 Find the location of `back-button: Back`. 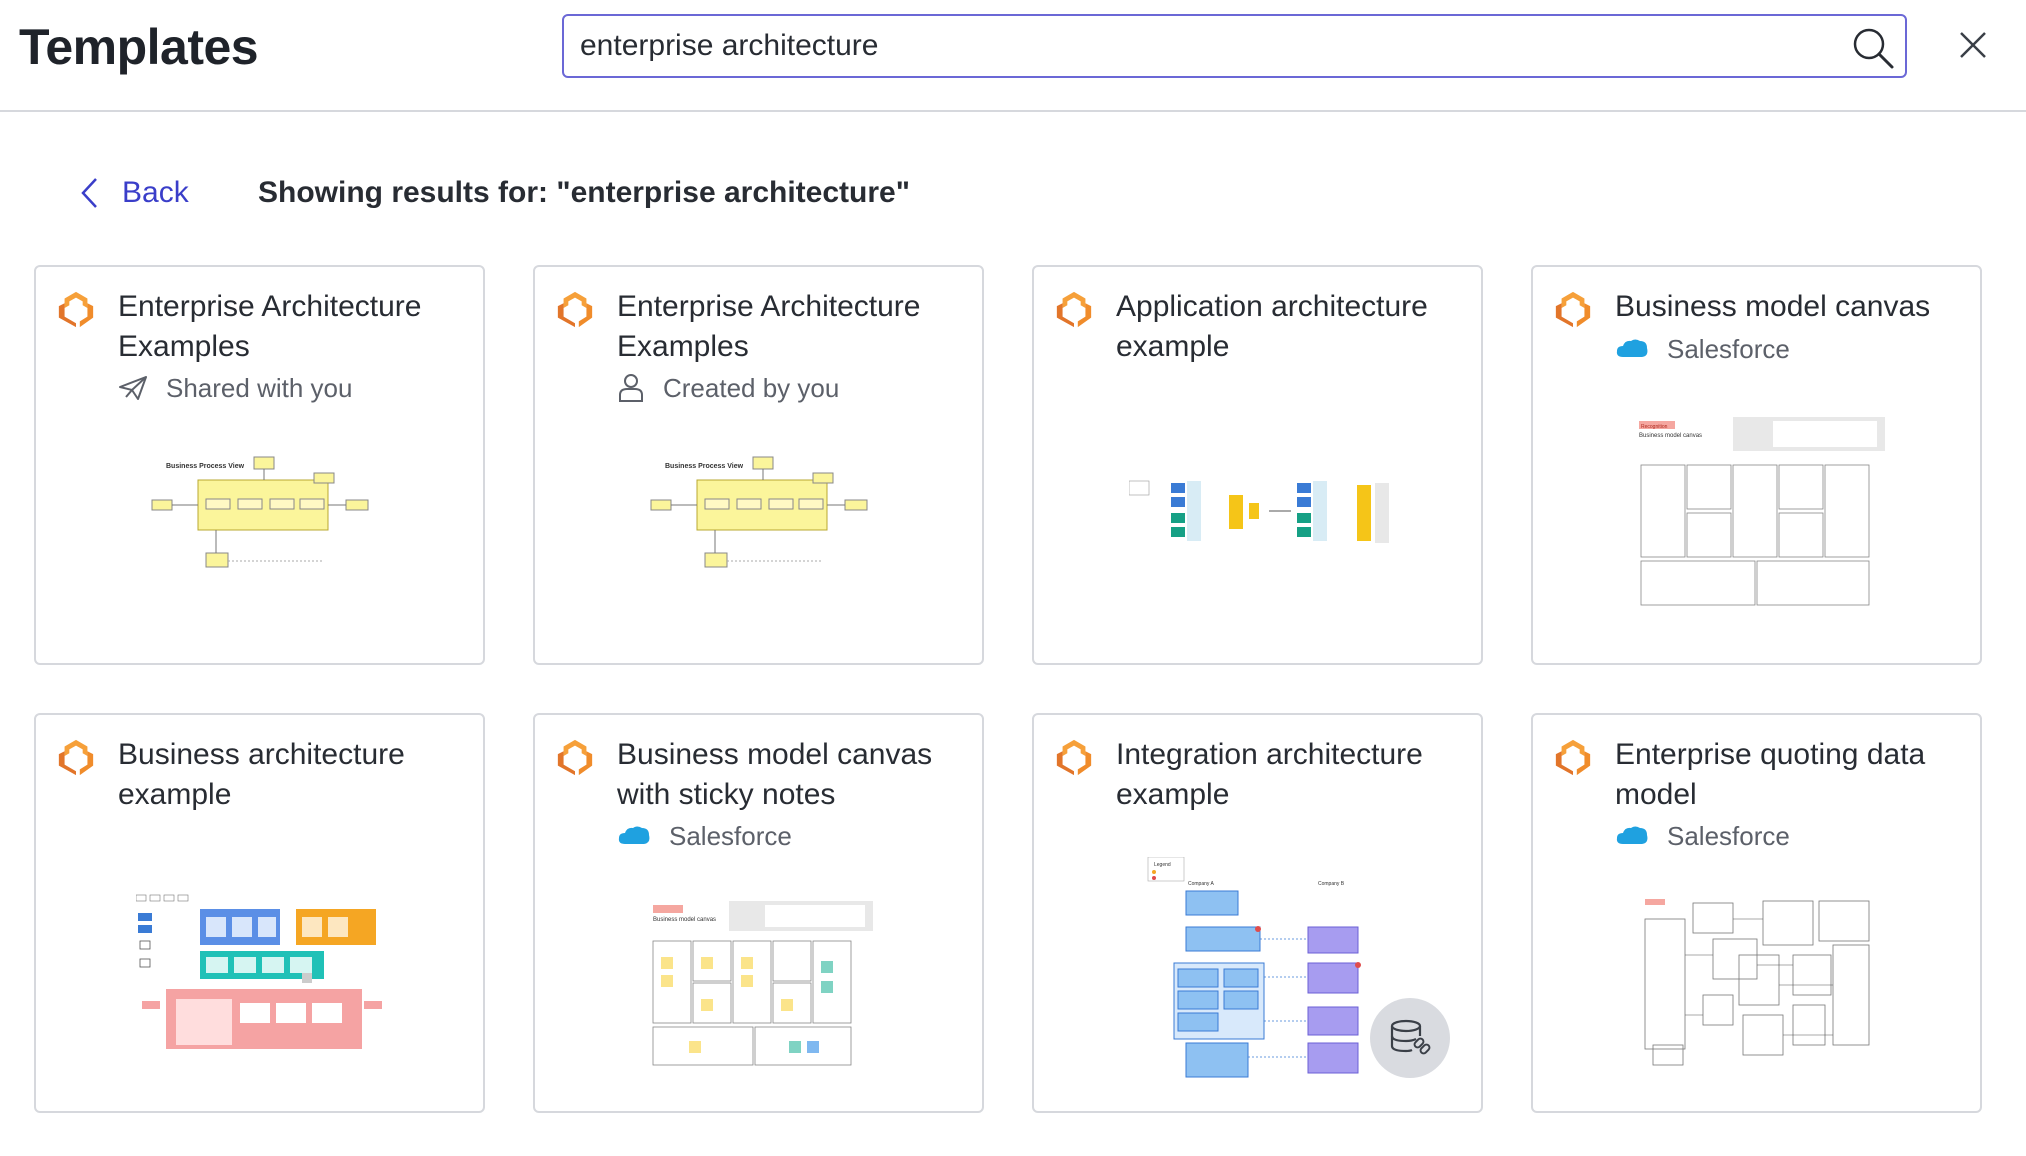

back-button: Back is located at coordinates (134, 193).